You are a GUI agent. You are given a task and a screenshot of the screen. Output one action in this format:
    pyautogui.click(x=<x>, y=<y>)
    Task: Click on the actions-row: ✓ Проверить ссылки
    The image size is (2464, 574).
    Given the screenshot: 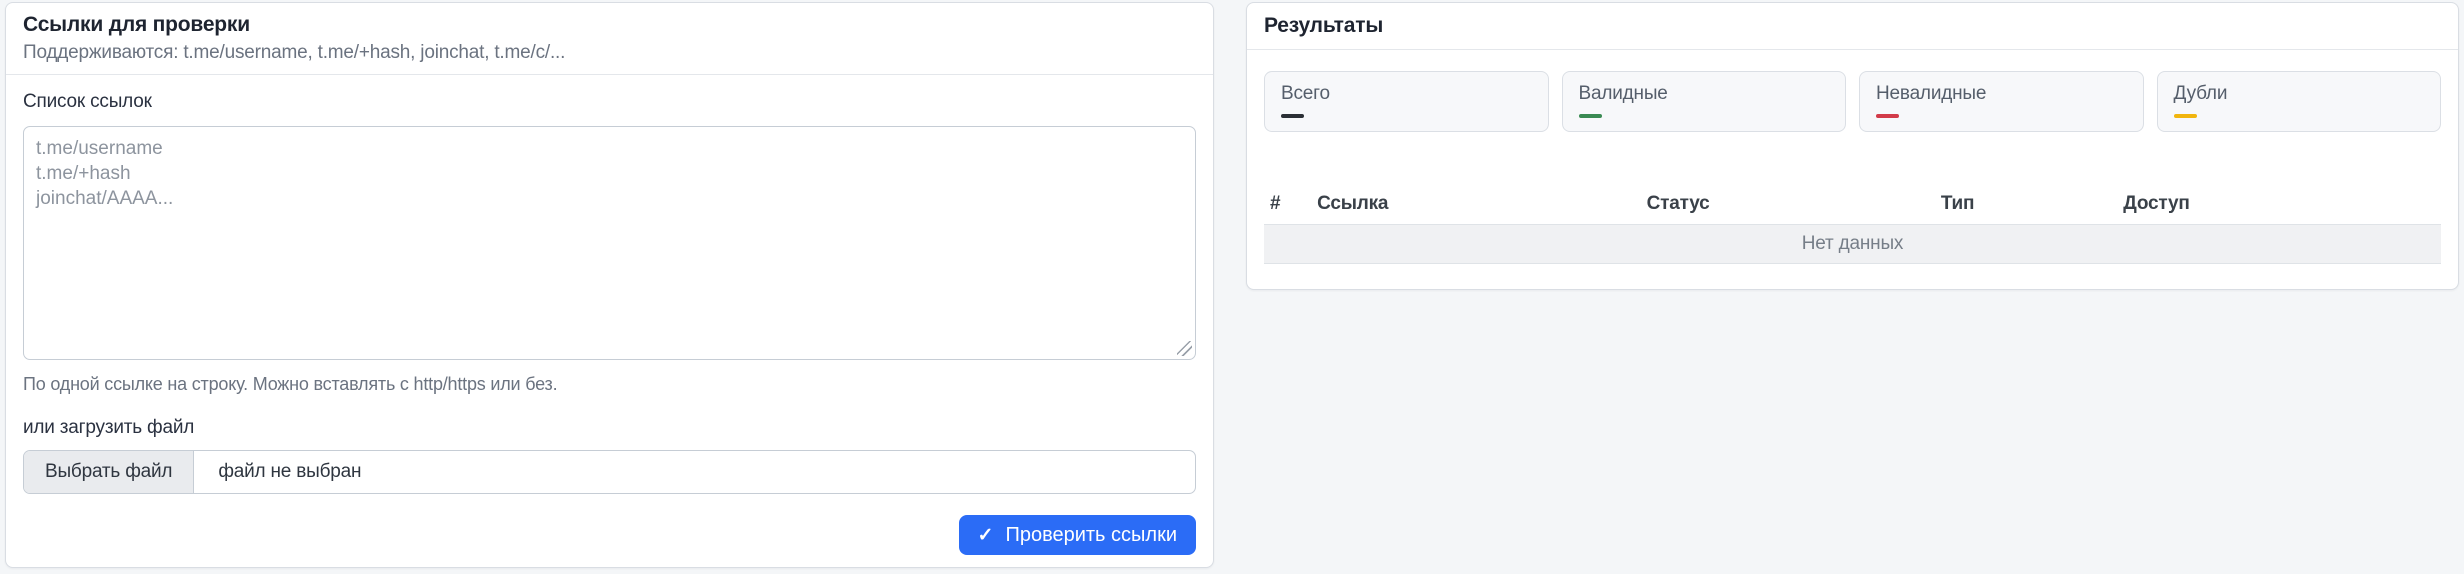 What is the action you would take?
    pyautogui.click(x=609, y=535)
    